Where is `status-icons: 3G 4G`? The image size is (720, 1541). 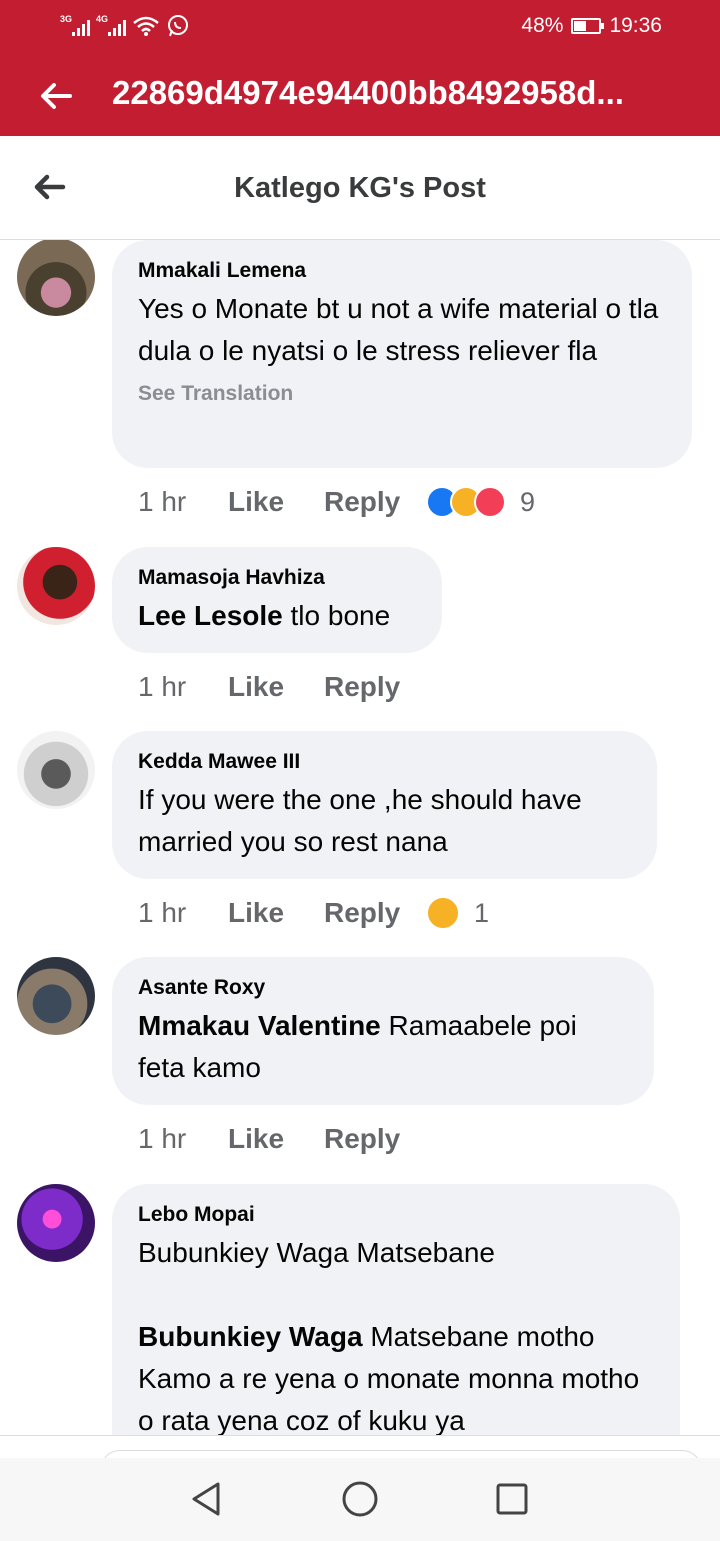
status-icons: 3G 4G is located at coordinates (125, 26).